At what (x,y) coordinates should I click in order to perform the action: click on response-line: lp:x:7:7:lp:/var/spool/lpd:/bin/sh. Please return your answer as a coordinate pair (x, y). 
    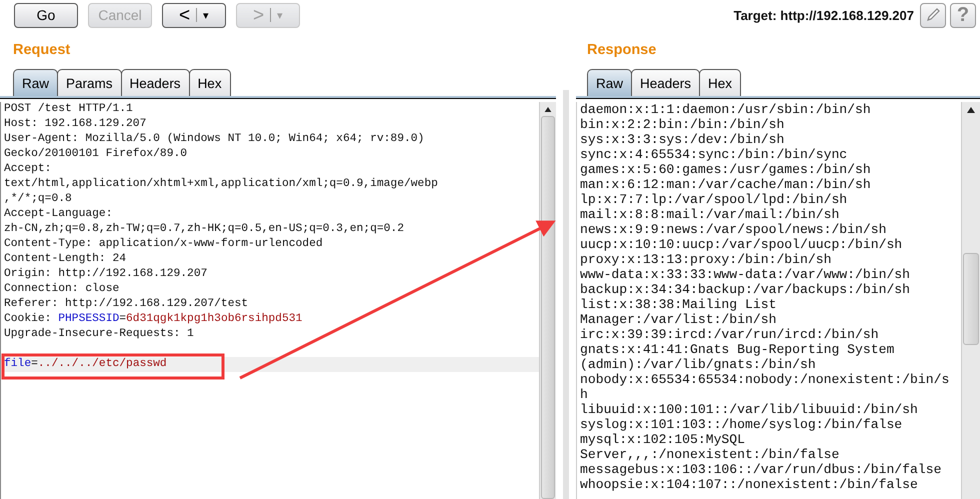
    Looking at the image, I should click on (714, 199).